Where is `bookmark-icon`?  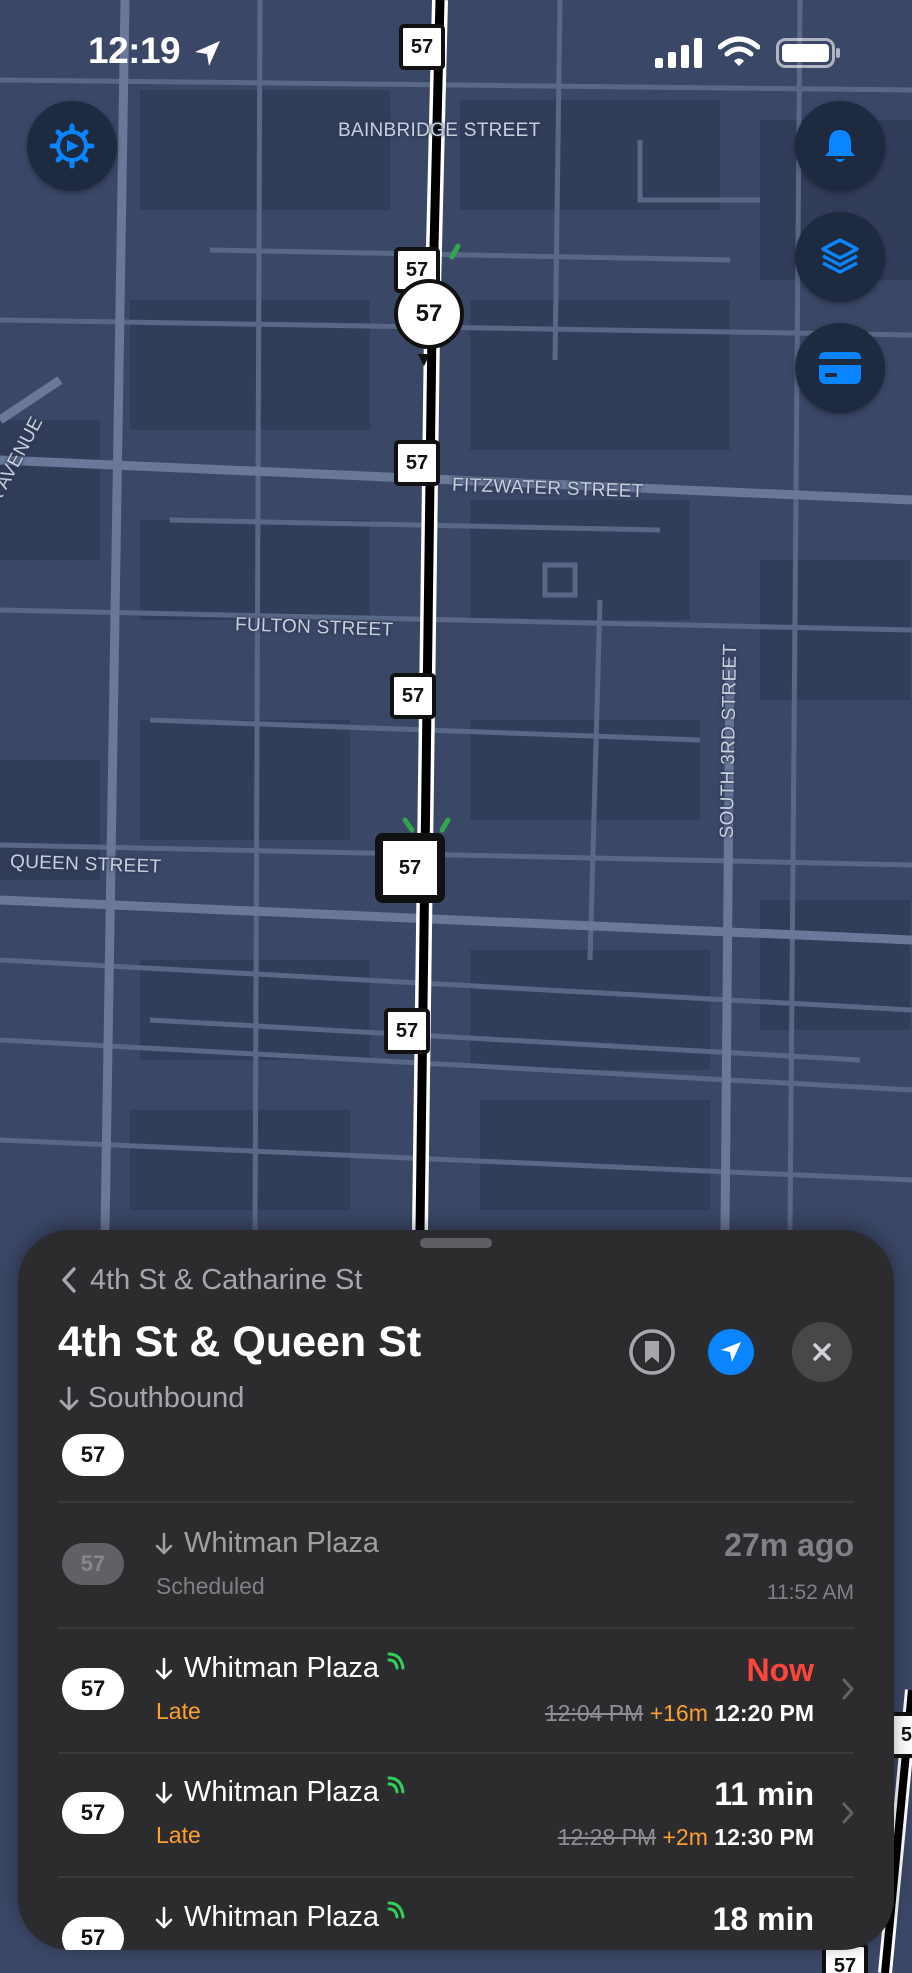
bookmark-icon is located at coordinates (652, 1352).